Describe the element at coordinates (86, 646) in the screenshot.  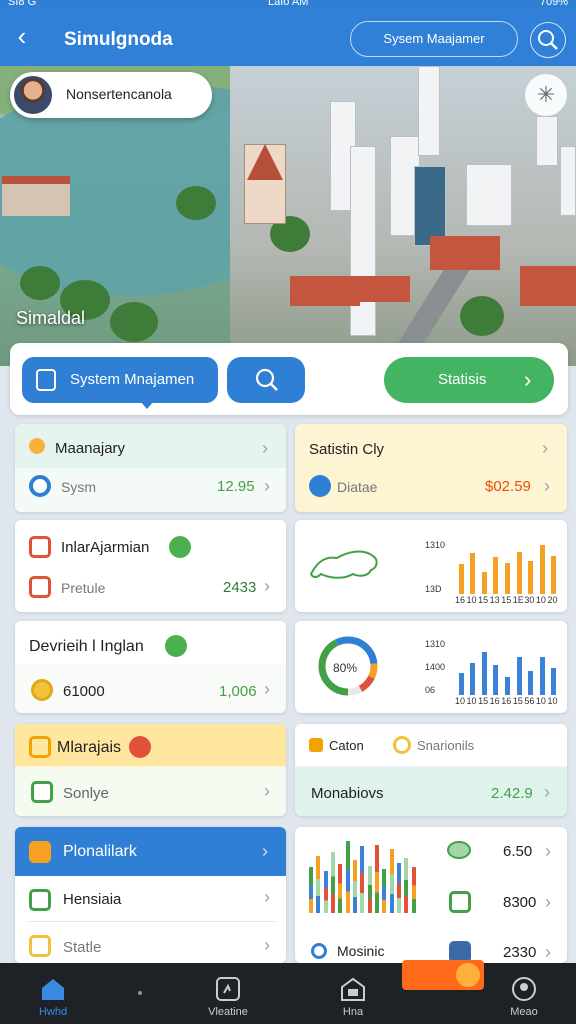
I see `card-title: Devrieih l Inglan` at that location.